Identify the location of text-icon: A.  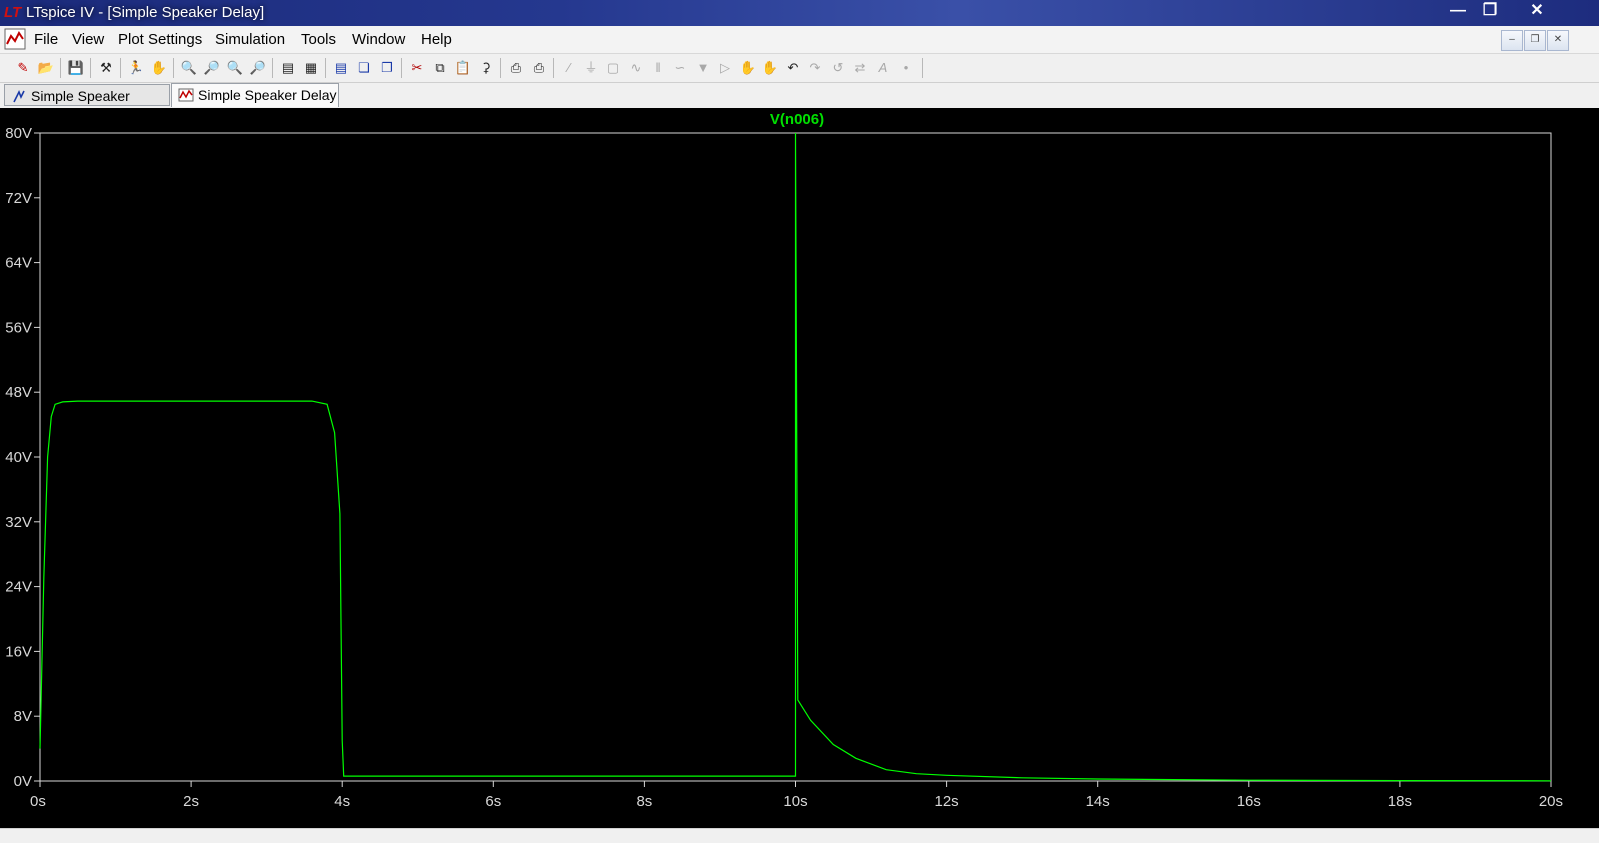
(883, 68).